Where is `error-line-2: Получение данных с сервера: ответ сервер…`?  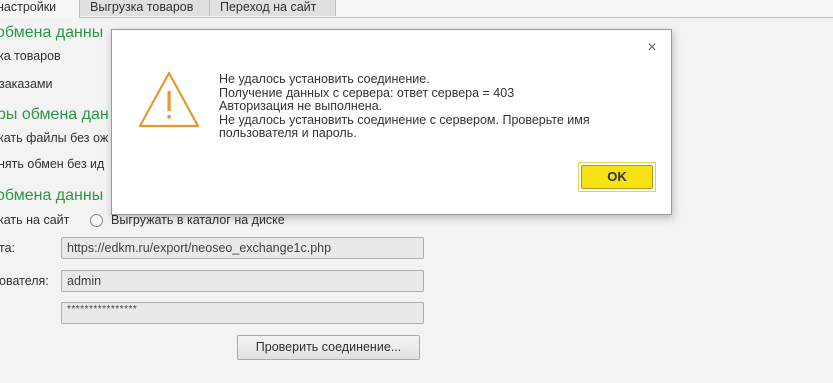
error-line-2: Получение данных с сервера: ответ сервер… is located at coordinates (367, 92).